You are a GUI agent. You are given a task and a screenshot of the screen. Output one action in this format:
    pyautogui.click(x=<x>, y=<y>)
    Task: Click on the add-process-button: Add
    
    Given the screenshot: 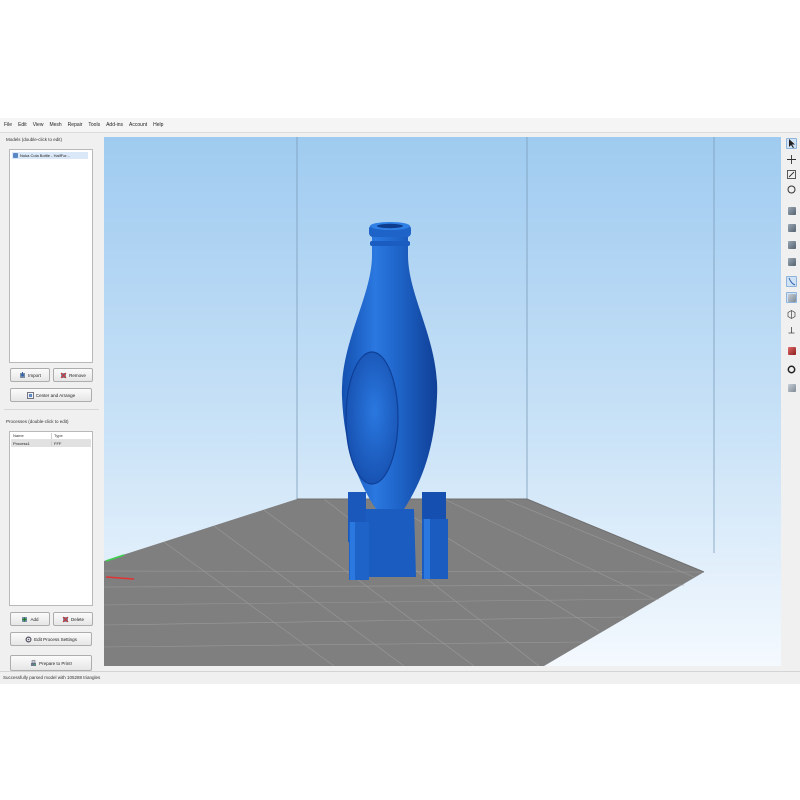 What is the action you would take?
    pyautogui.click(x=30, y=619)
    